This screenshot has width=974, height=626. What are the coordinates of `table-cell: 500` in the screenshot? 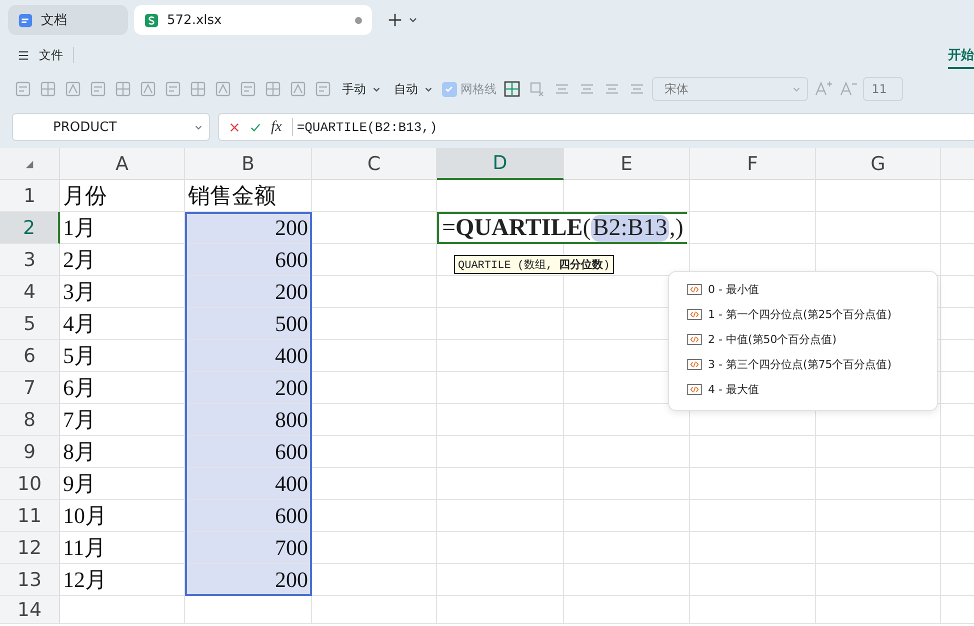 It's located at (248, 324).